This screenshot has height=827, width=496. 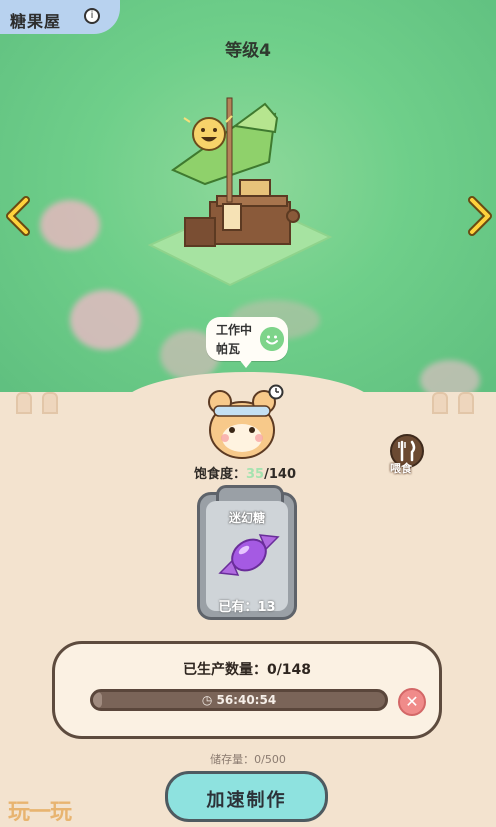 I want to click on cancel-production-button: ✕, so click(x=412, y=702).